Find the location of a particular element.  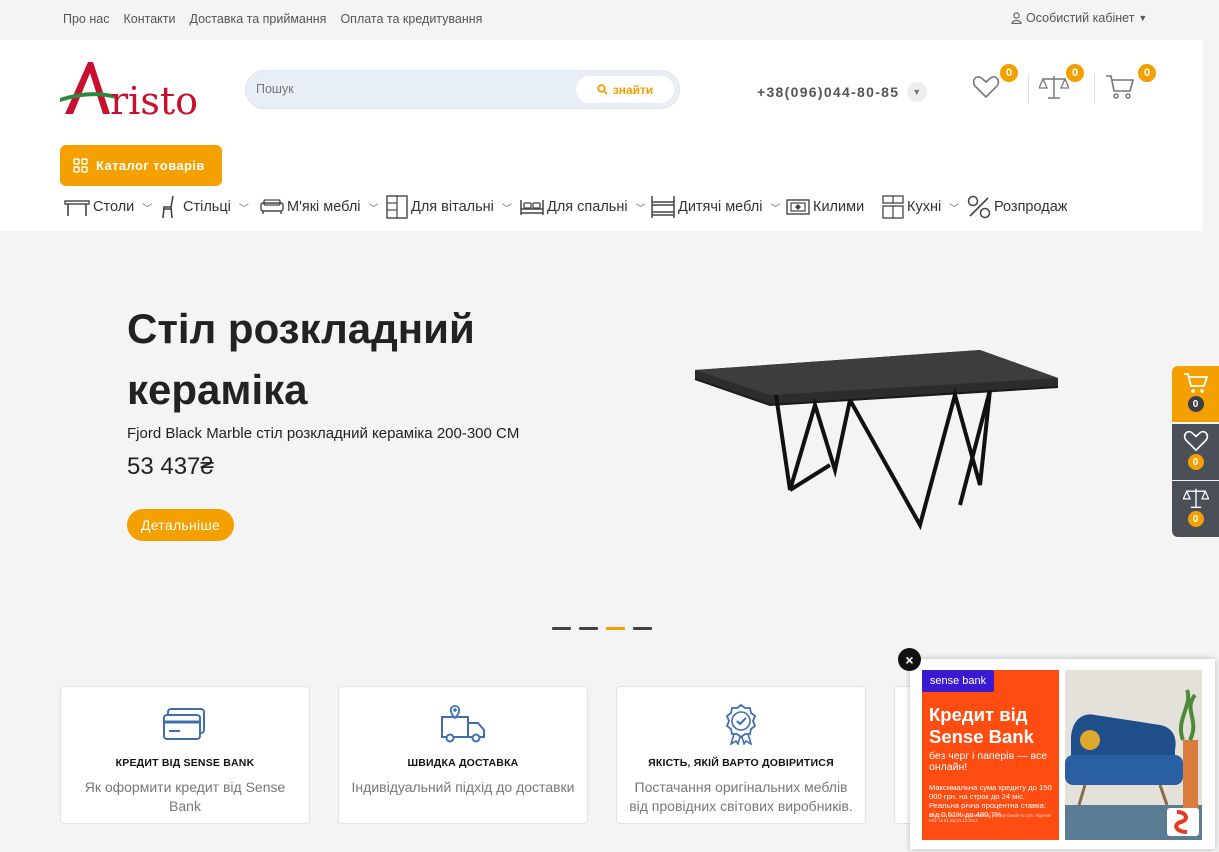

nav-item-soft-furniture: М'які меблі ﹀ is located at coordinates (319, 207).